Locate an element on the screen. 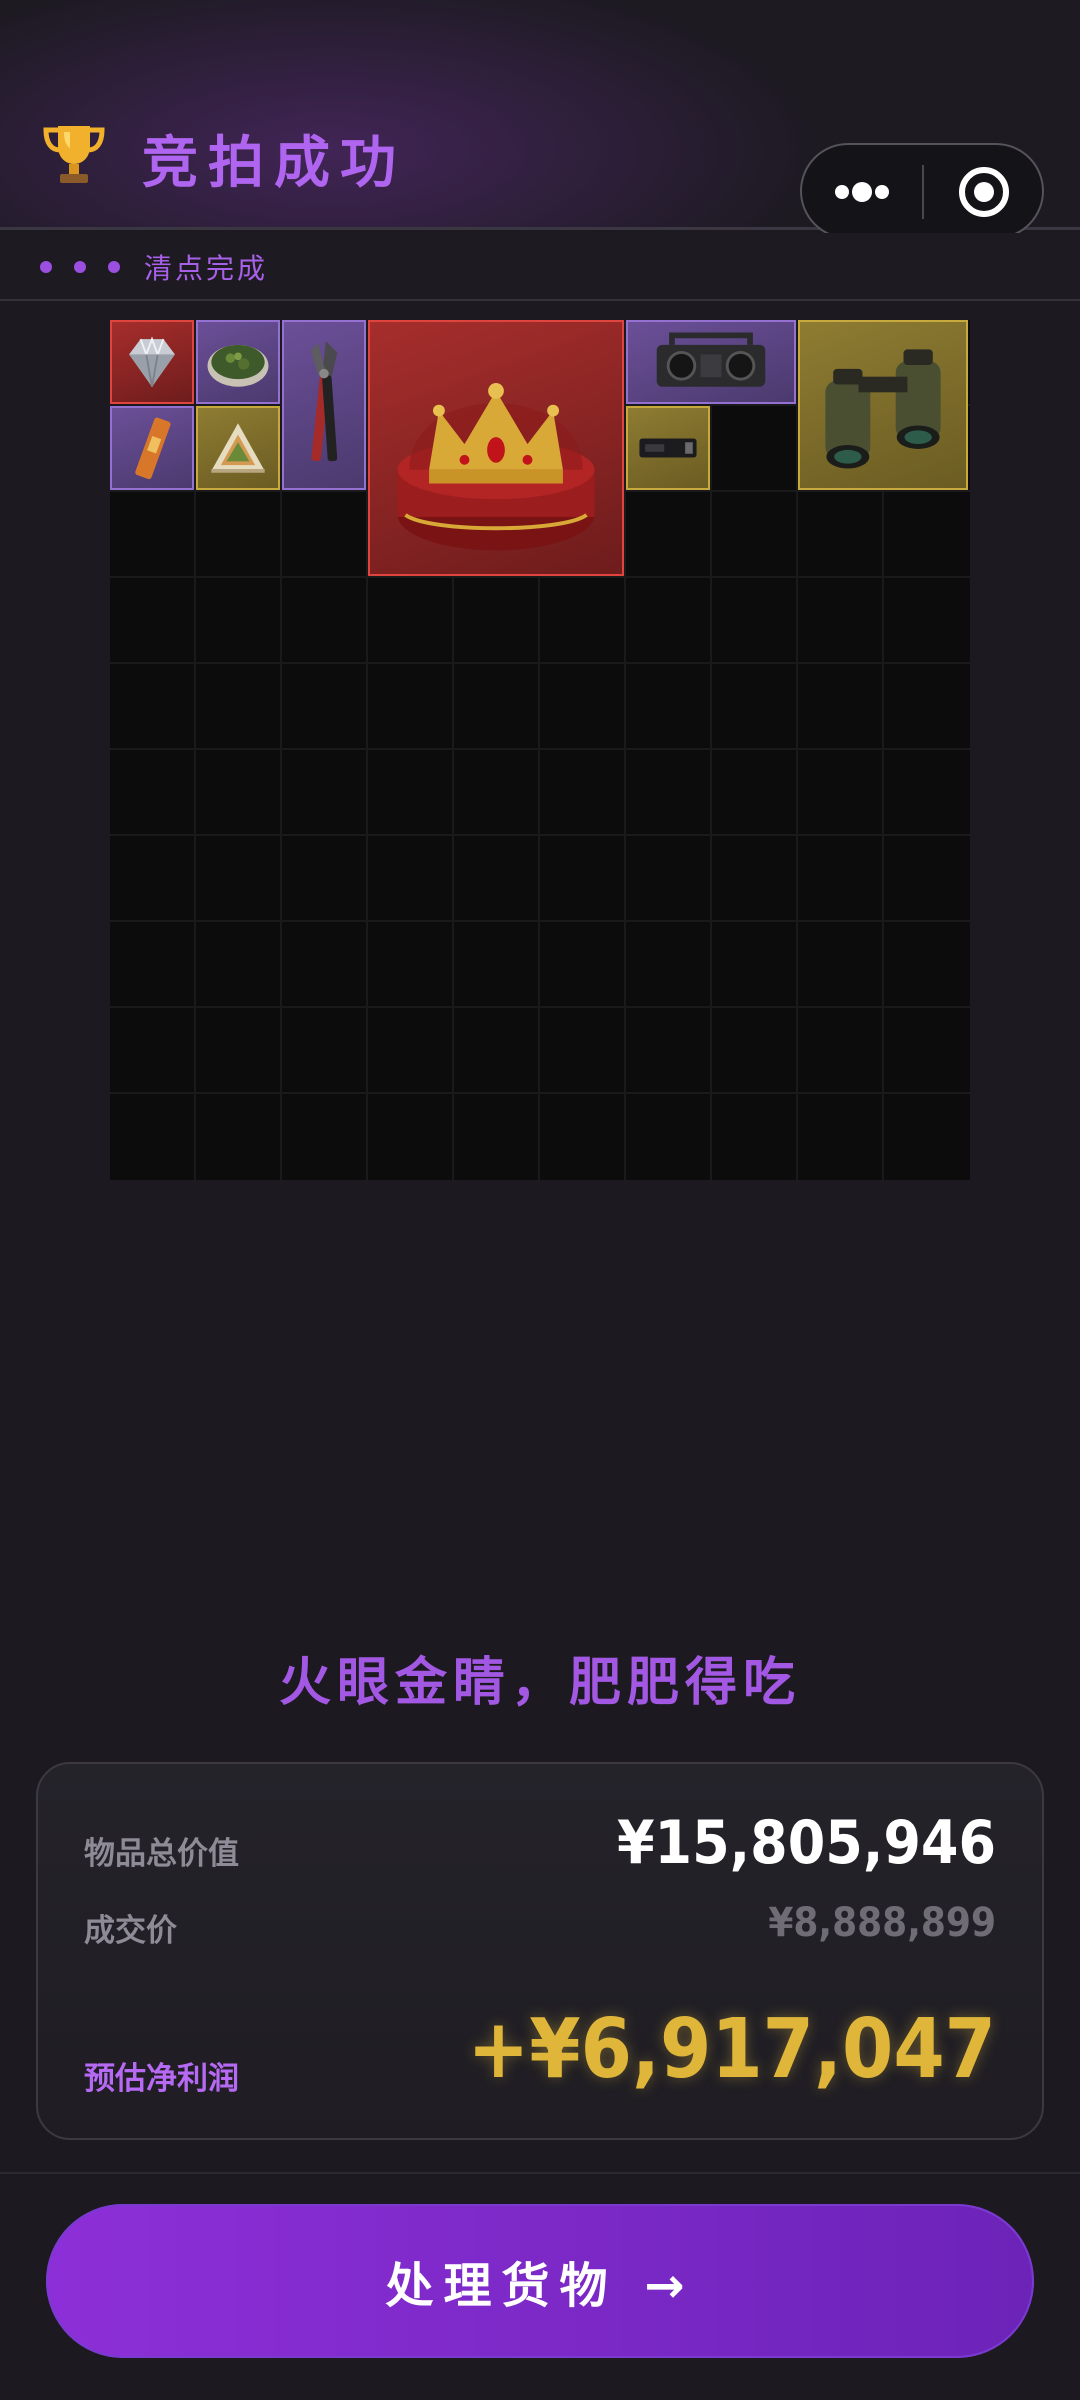  slogan-text: 火眼金睛，肥肥得吃 is located at coordinates (539, 1683).